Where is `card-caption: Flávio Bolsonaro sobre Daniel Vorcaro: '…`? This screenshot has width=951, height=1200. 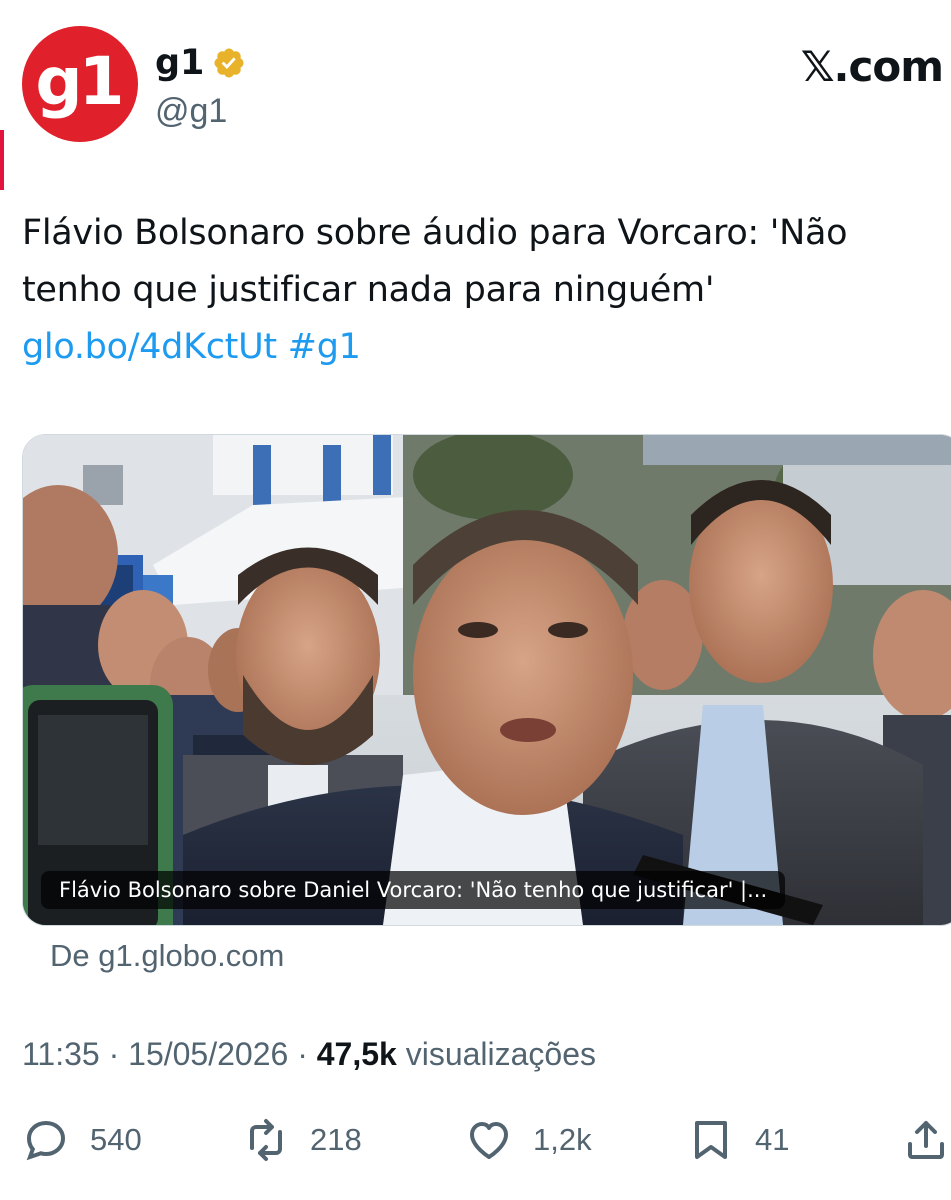 card-caption: Flávio Bolsonaro sobre Daniel Vorcaro: '… is located at coordinates (413, 890).